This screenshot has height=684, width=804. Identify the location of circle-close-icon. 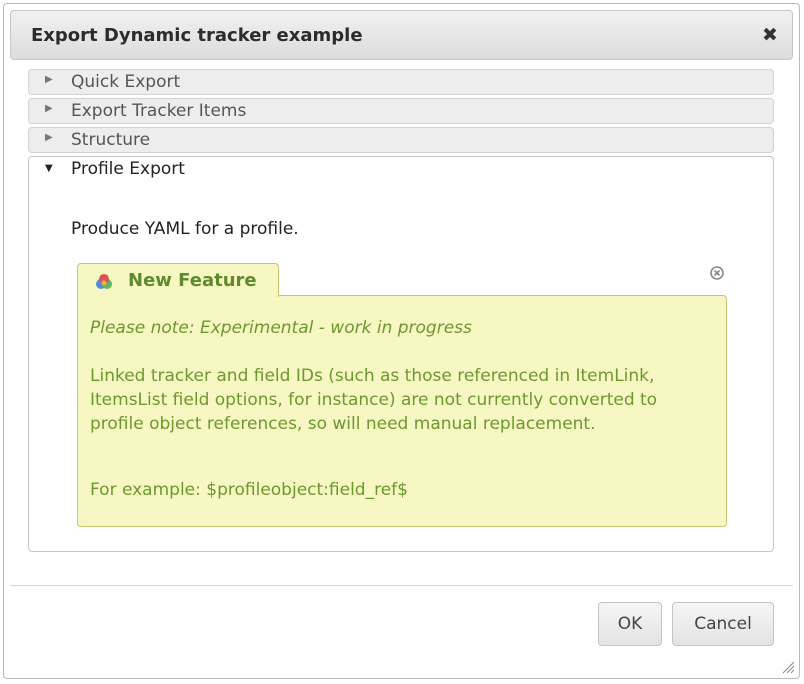
(717, 273).